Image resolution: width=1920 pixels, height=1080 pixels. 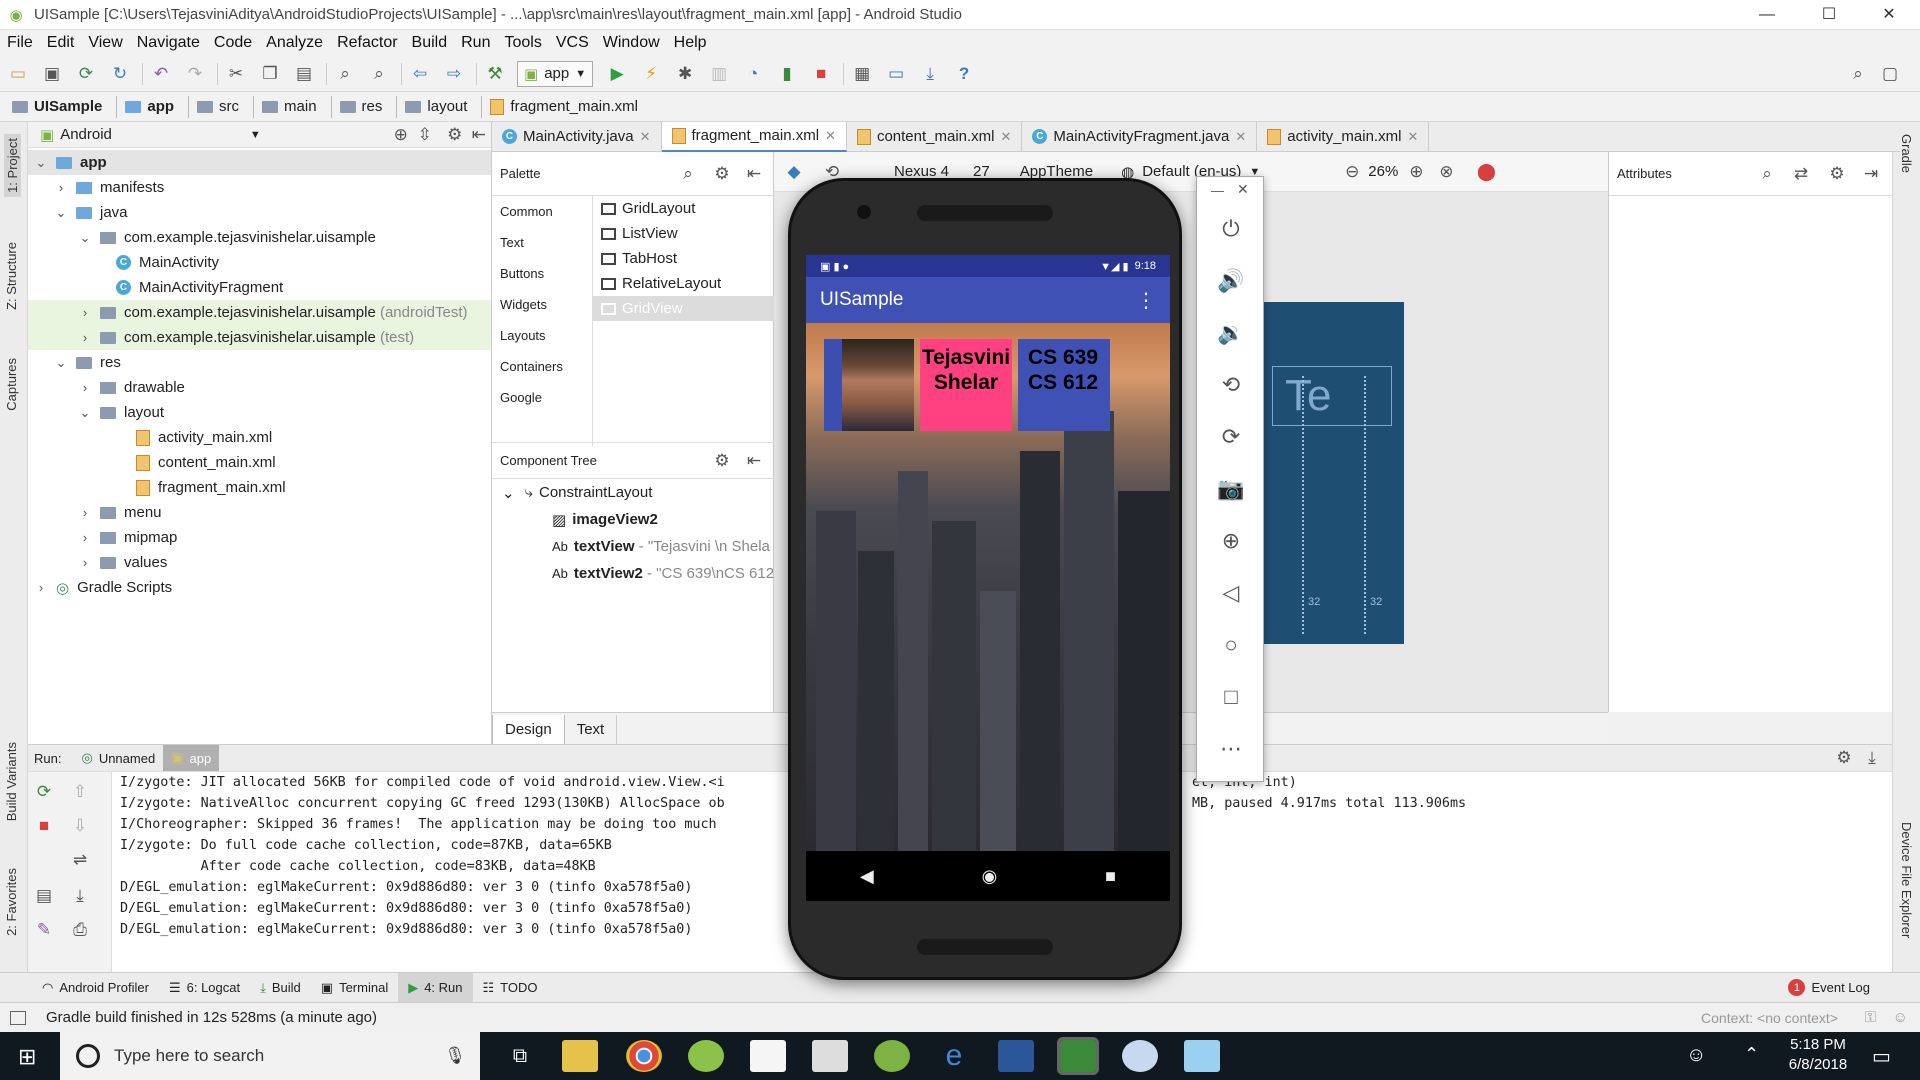 What do you see at coordinates (1767, 174) in the screenshot?
I see `search-icon: ⌕` at bounding box center [1767, 174].